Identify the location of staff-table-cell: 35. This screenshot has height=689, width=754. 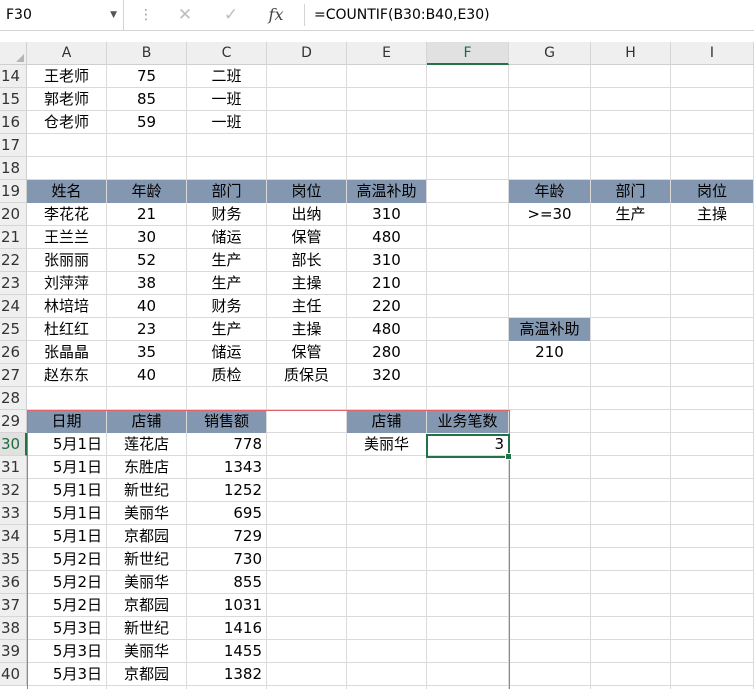
(146, 352).